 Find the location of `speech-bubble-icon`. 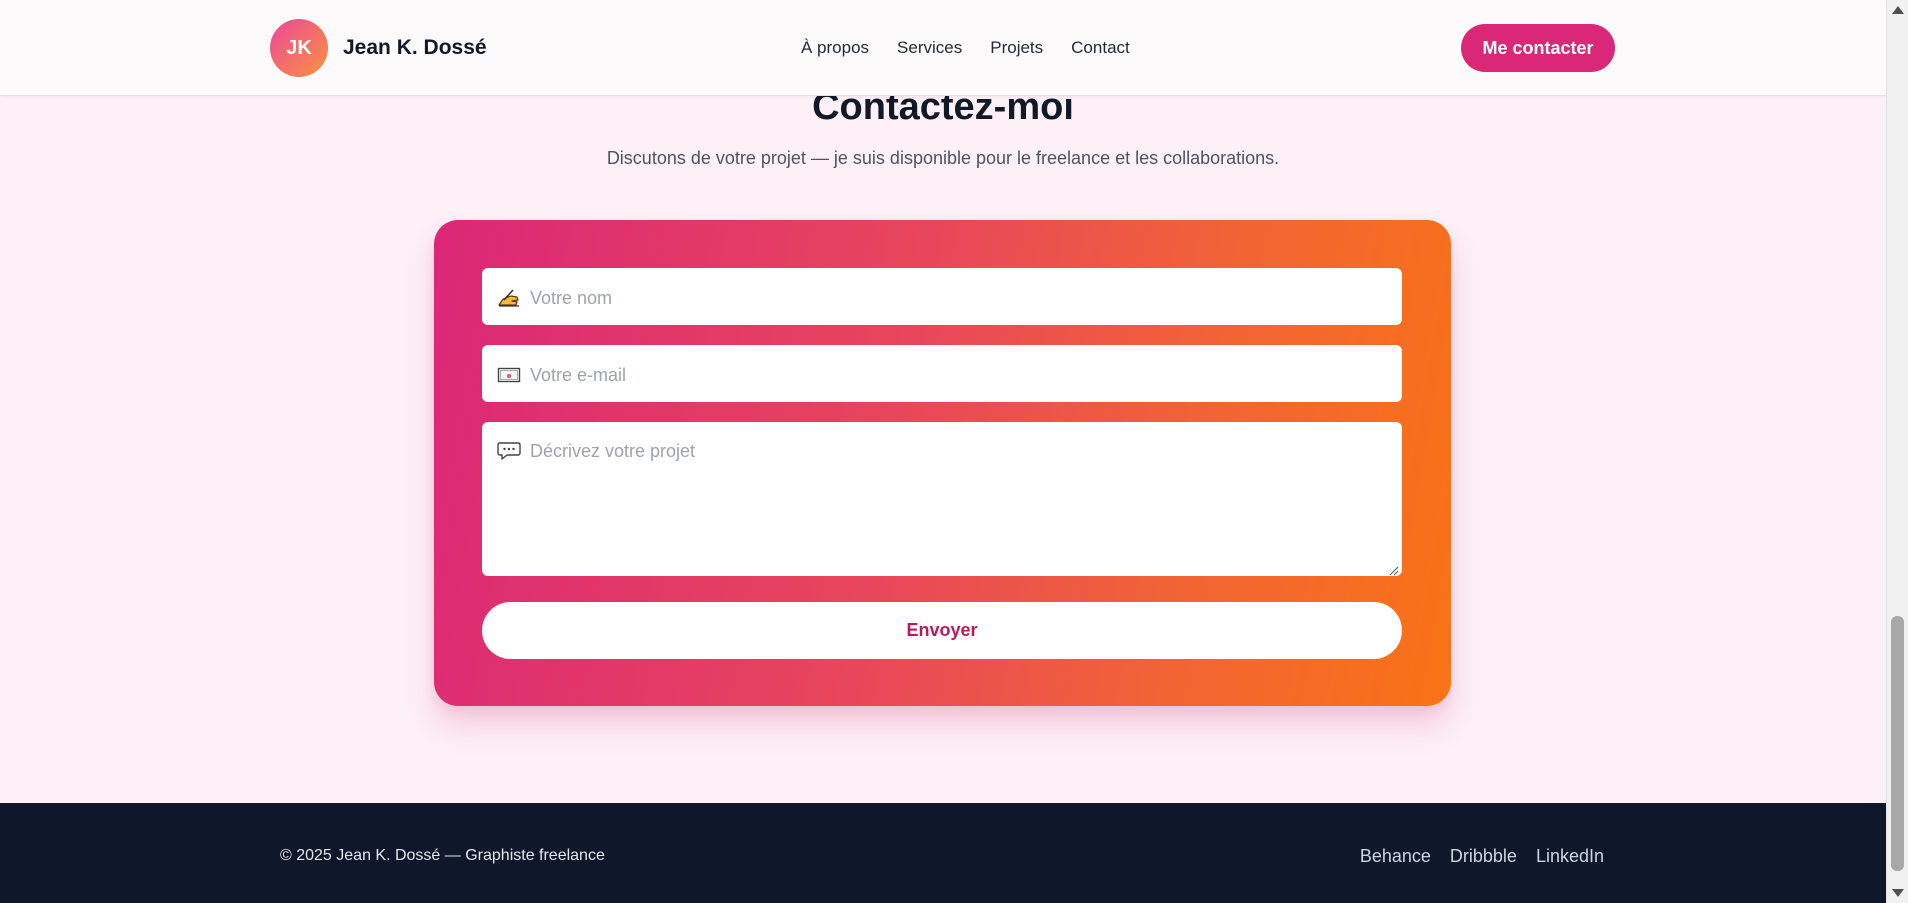

speech-bubble-icon is located at coordinates (509, 451).